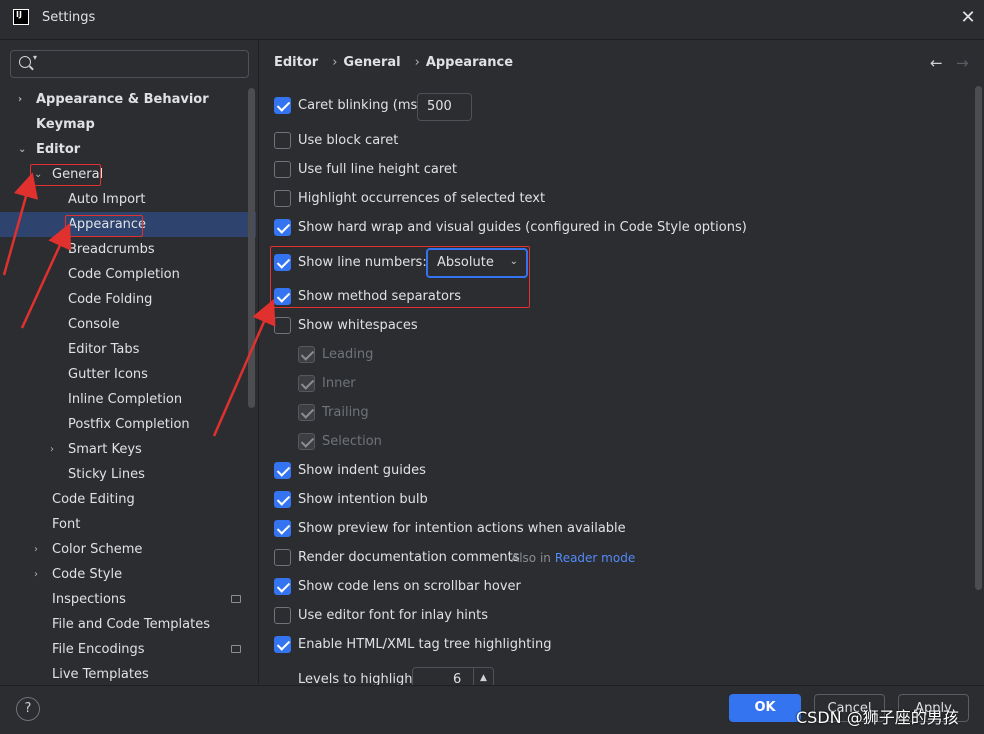 The width and height of the screenshot is (984, 734). I want to click on annotation-arrows, so click(139, 304).